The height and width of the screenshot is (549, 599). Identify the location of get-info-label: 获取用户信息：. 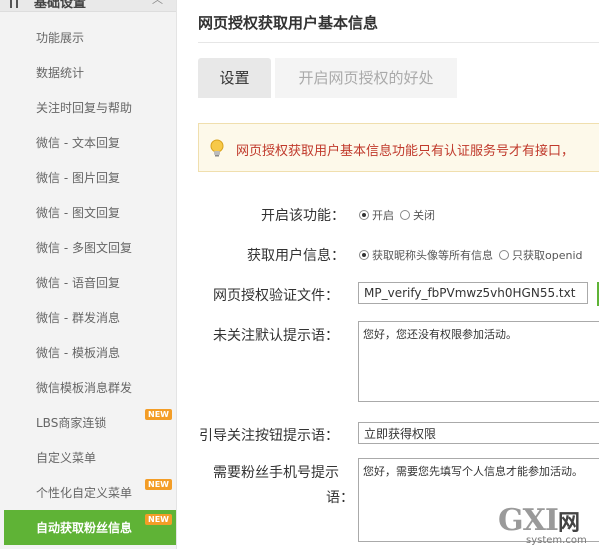
(296, 256).